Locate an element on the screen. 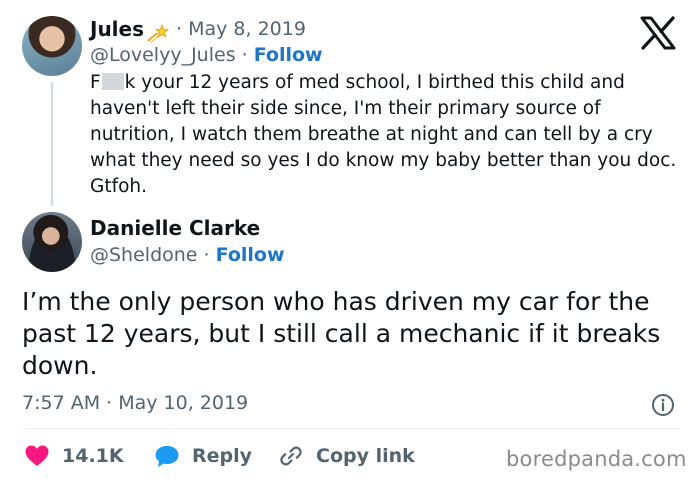 The width and height of the screenshot is (700, 483). reply-button: Reply is located at coordinates (203, 456).